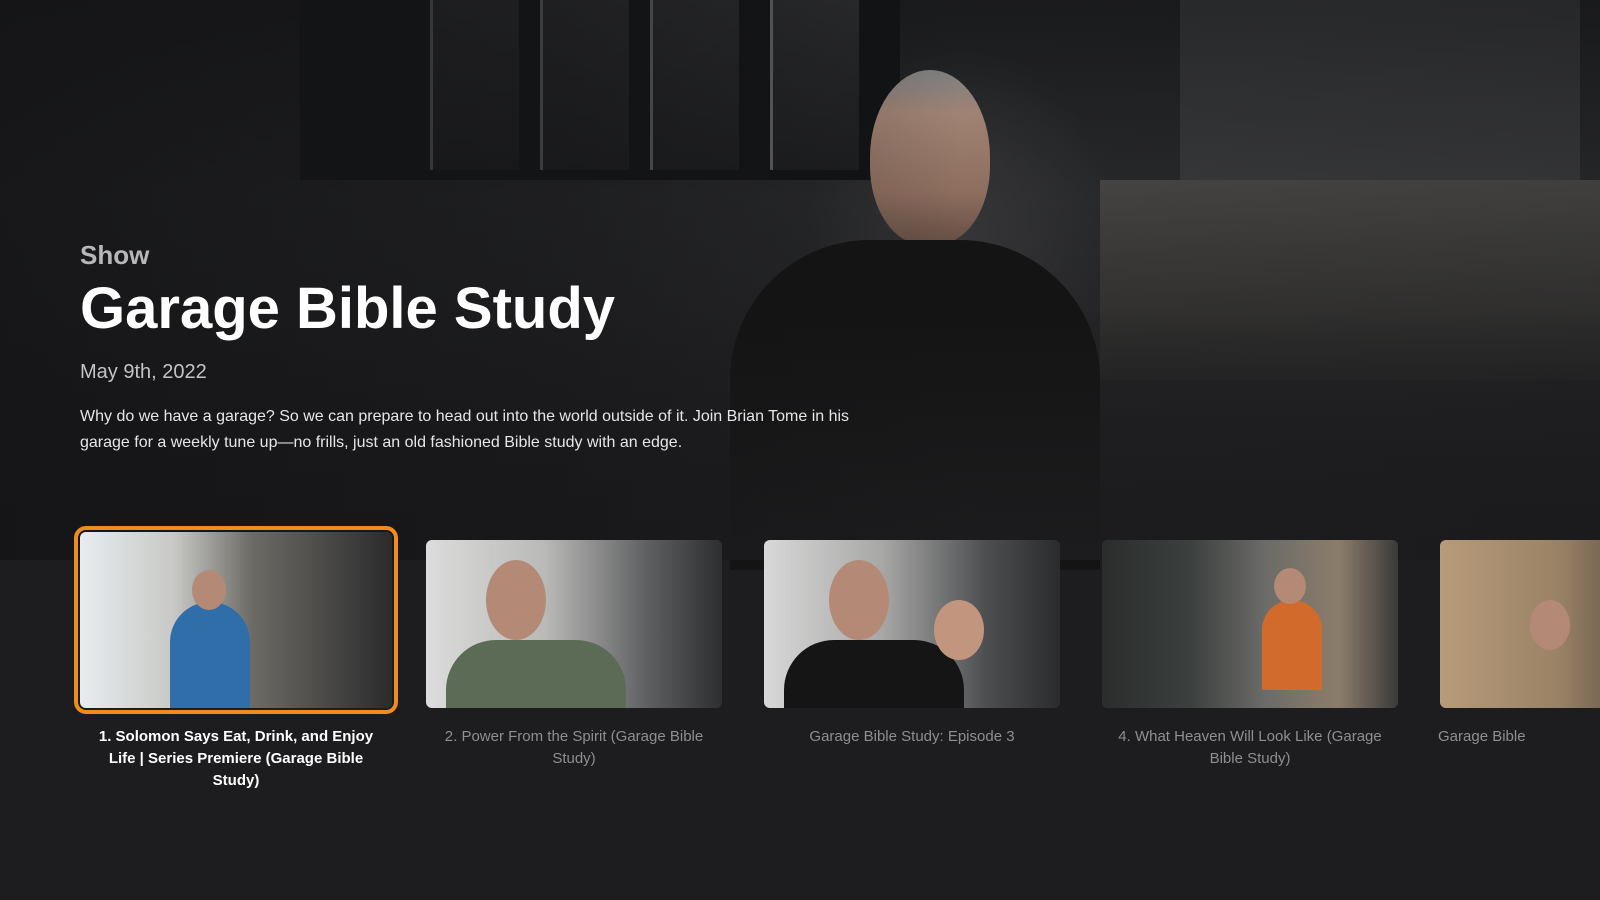  I want to click on release-date: May 9th, 2022, so click(143, 371).